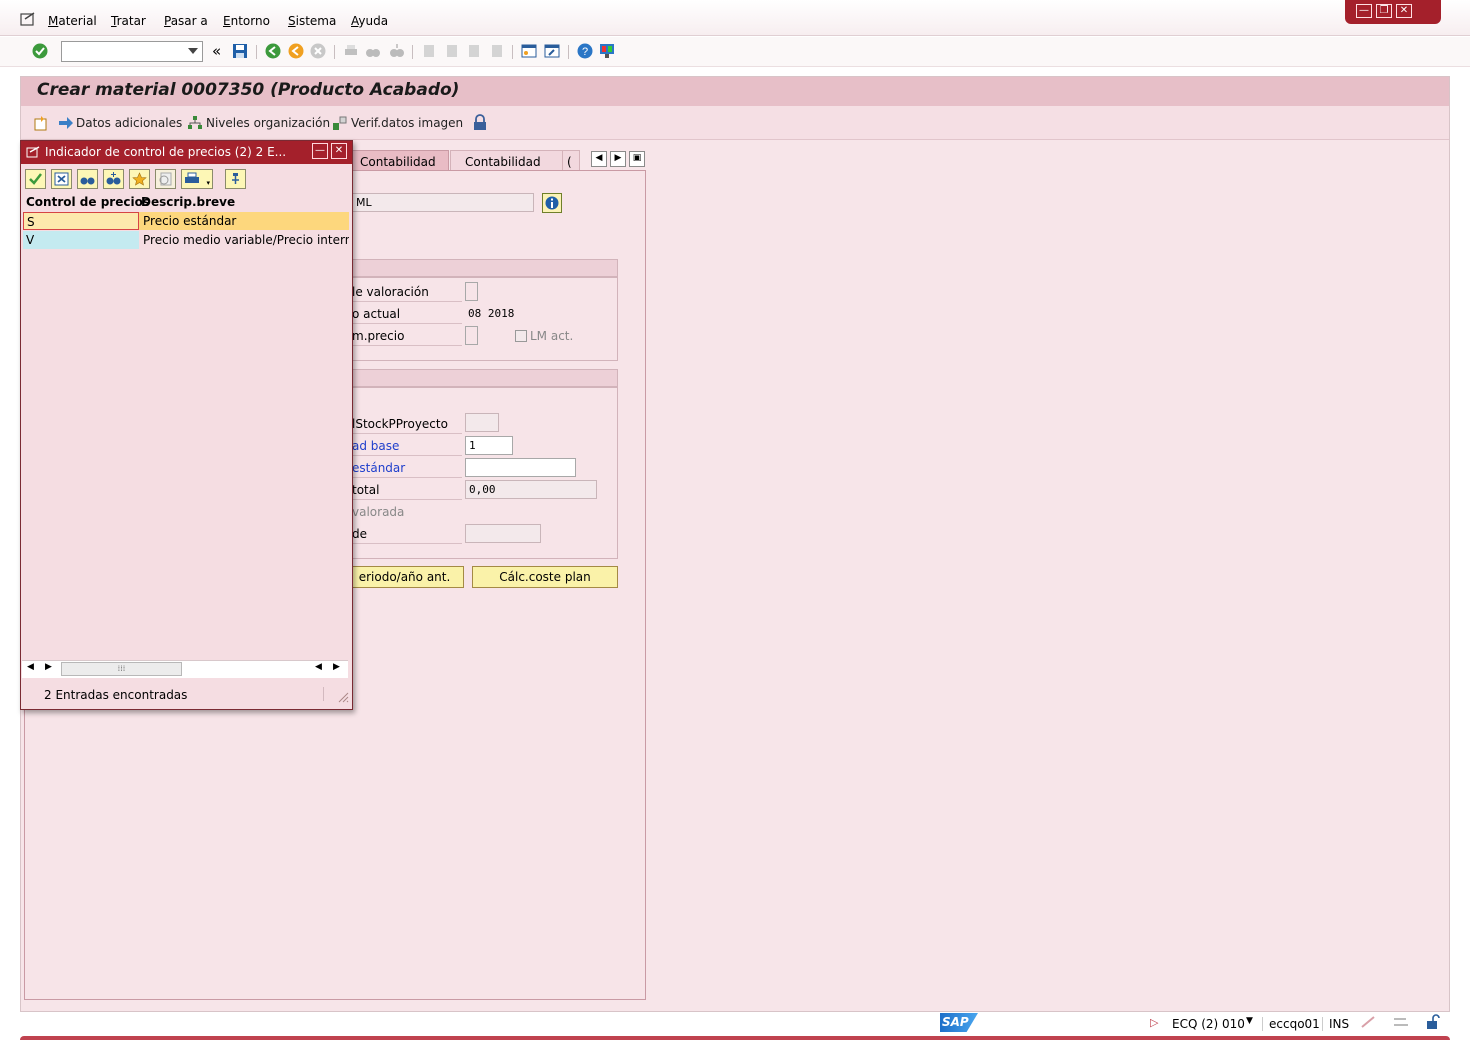 Image resolution: width=1470 pixels, height=1040 pixels. Describe the element at coordinates (41, 123) in the screenshot. I see `other-material-icon` at that location.